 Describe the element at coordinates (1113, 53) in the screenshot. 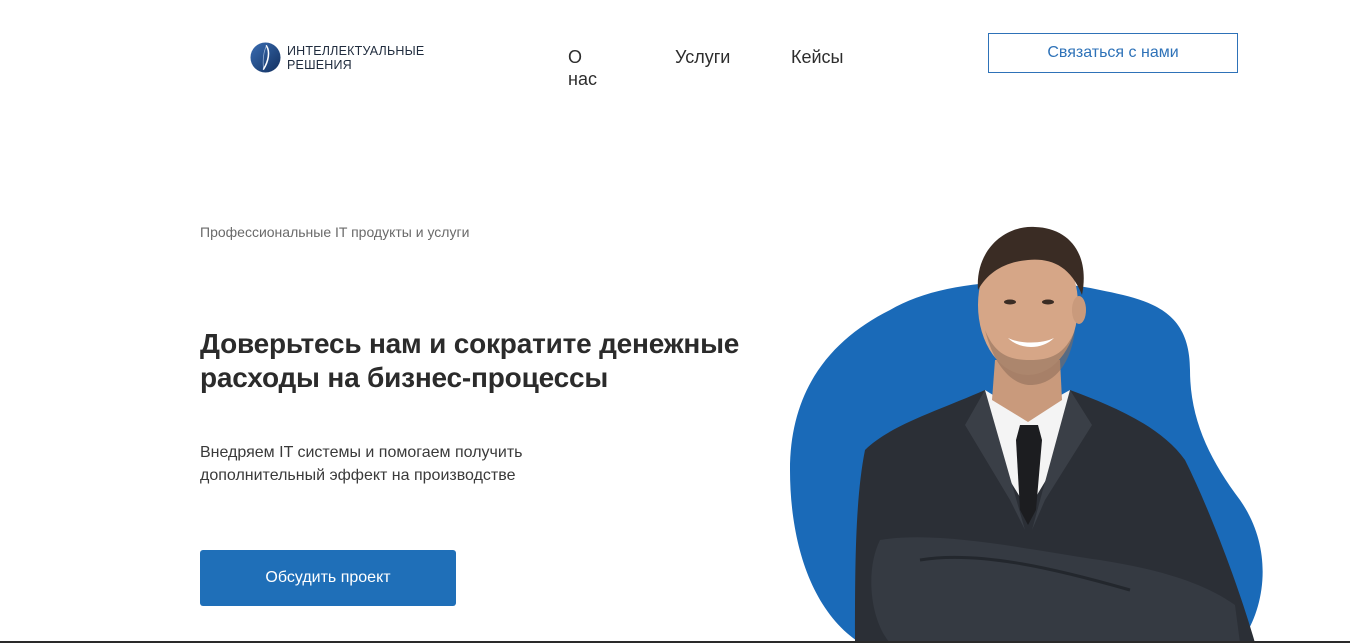

I see `contact-us-button: Связаться с нами` at that location.